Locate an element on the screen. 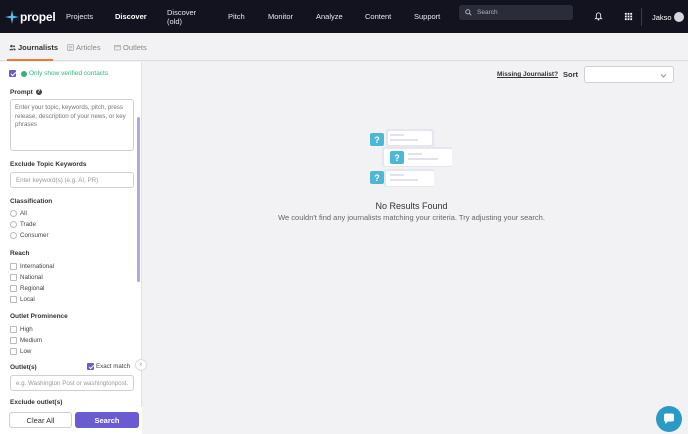 This screenshot has width=688, height=434. exact-match-label: Exact match is located at coordinates (113, 366).